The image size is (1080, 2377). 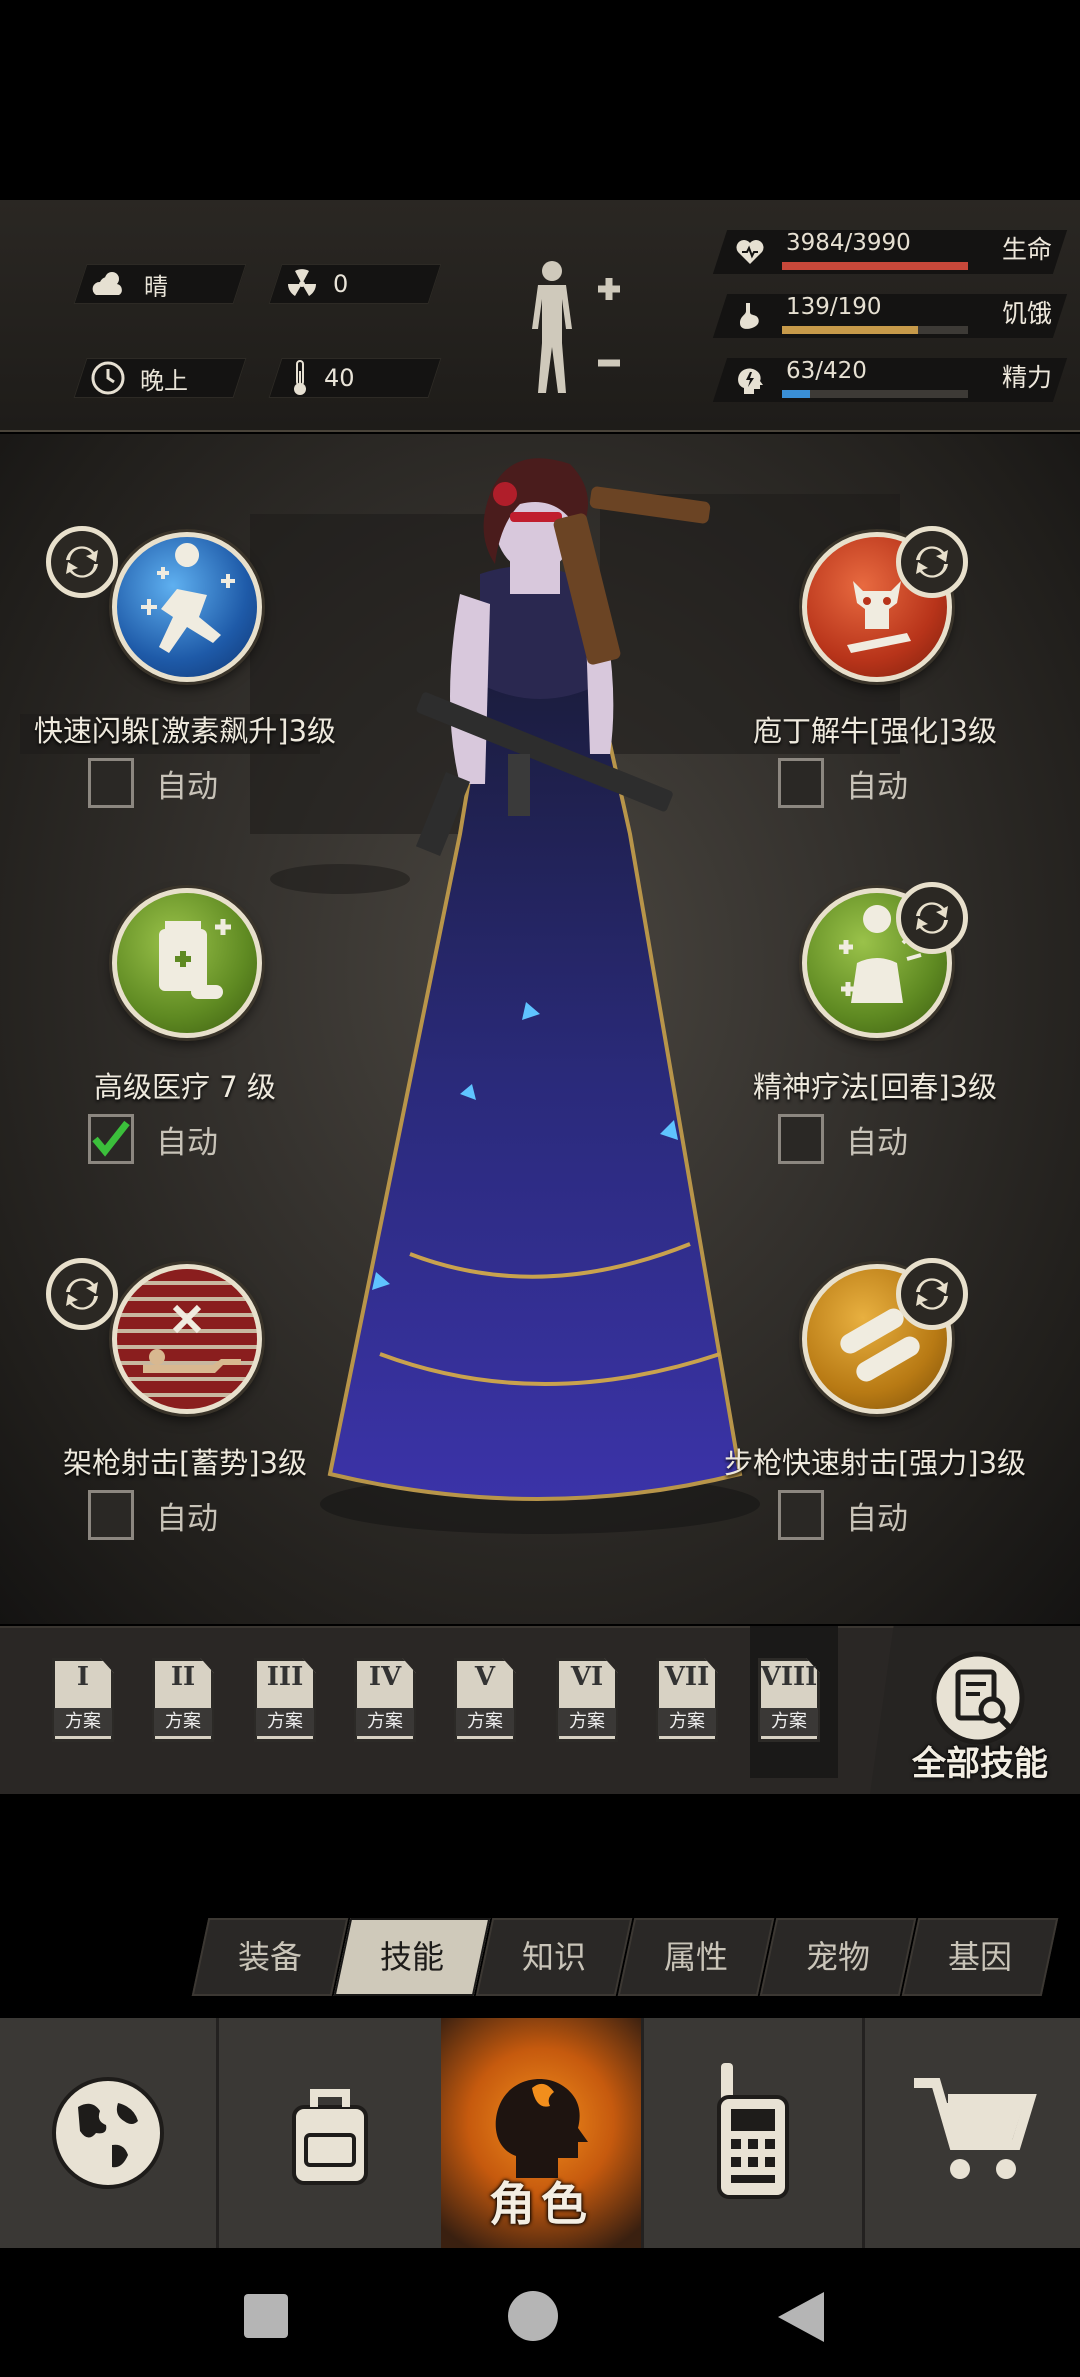 I want to click on all-skills-label: 全部技能, so click(x=980, y=1764).